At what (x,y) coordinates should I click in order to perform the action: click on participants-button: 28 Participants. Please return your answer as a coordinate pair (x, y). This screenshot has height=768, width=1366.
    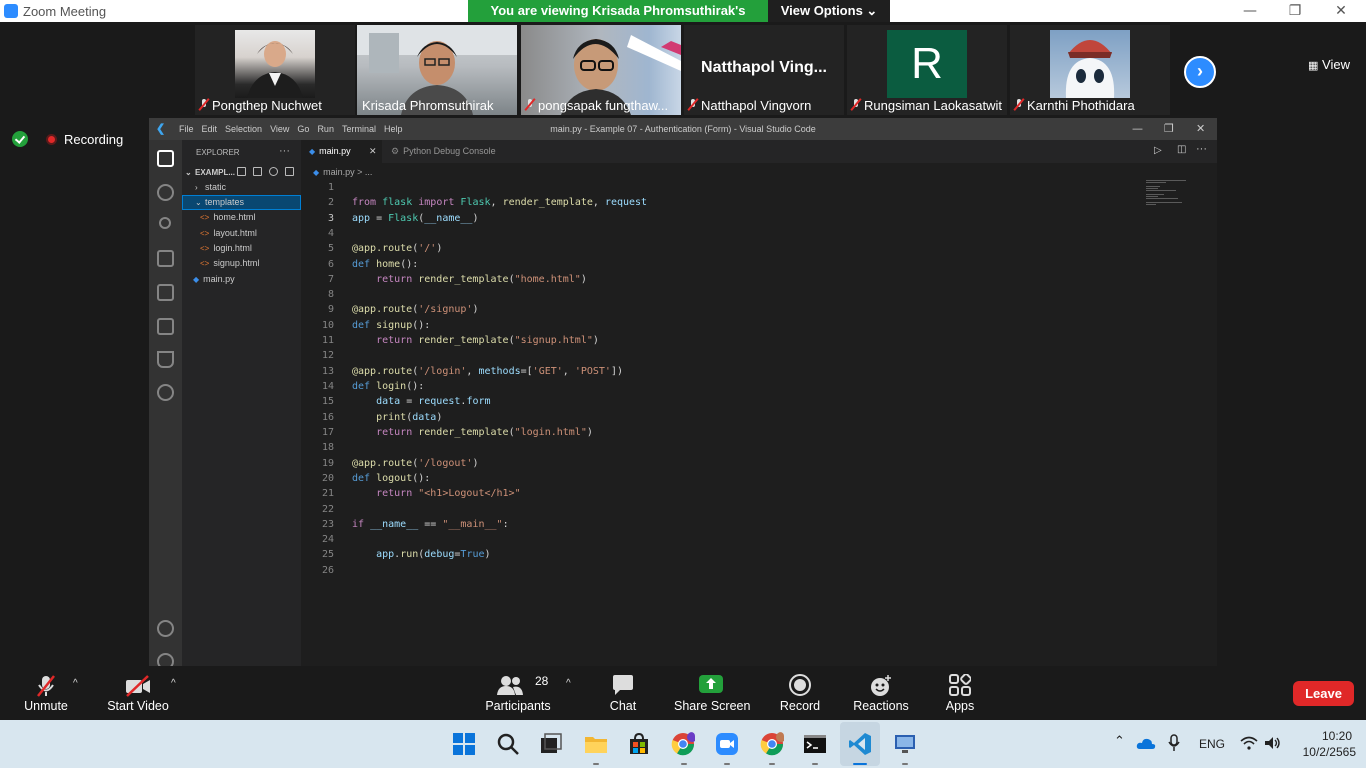
    Looking at the image, I should click on (518, 693).